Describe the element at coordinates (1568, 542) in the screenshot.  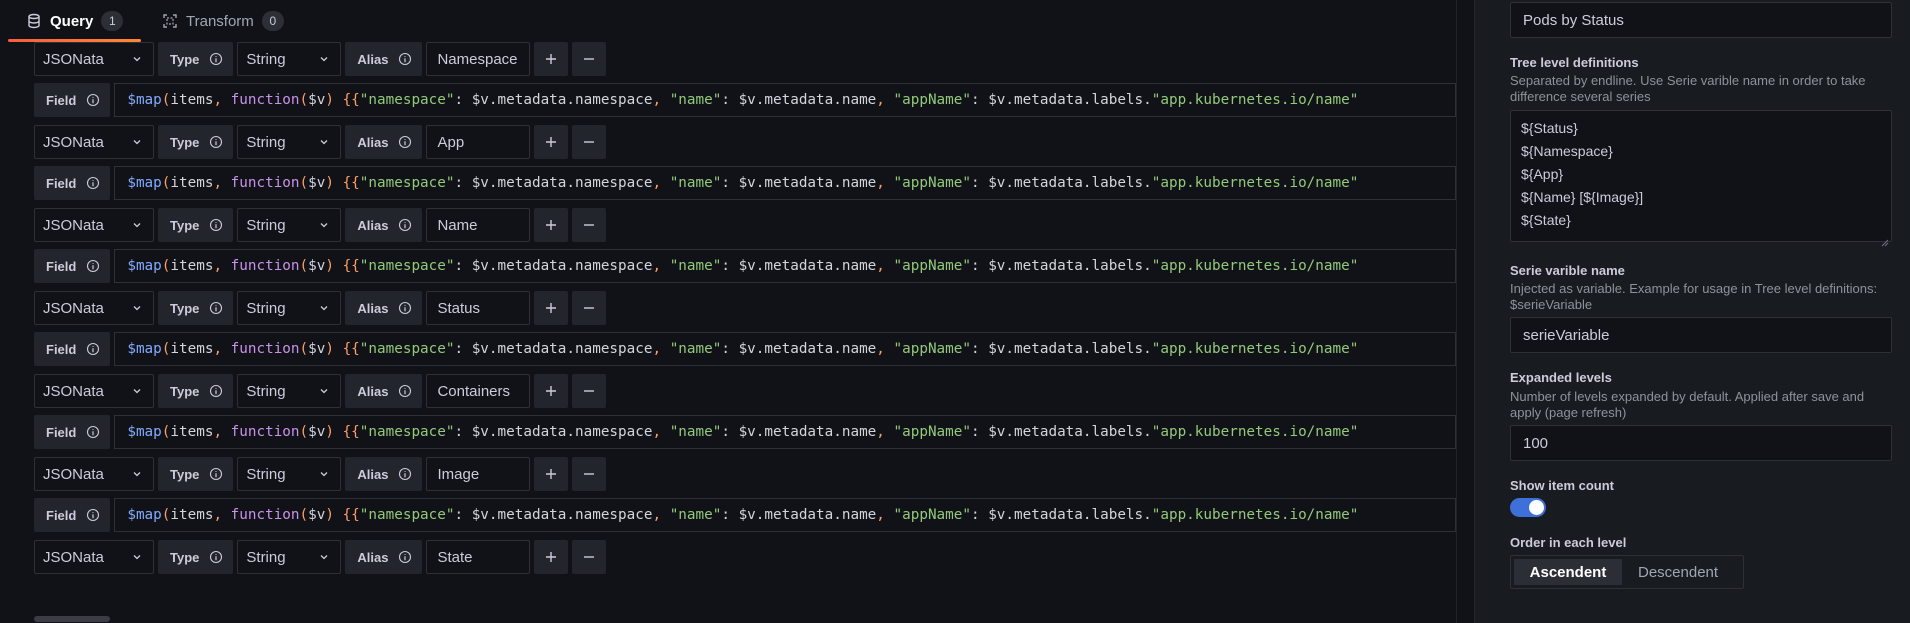
I see `order-title: Order in each level` at that location.